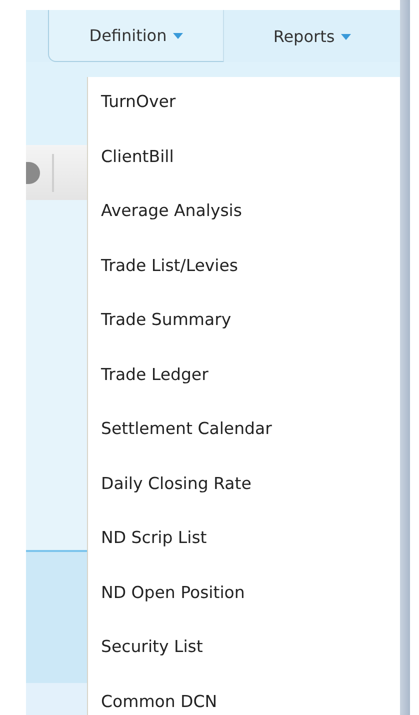  I want to click on menu-item: Average Analysis, so click(244, 218).